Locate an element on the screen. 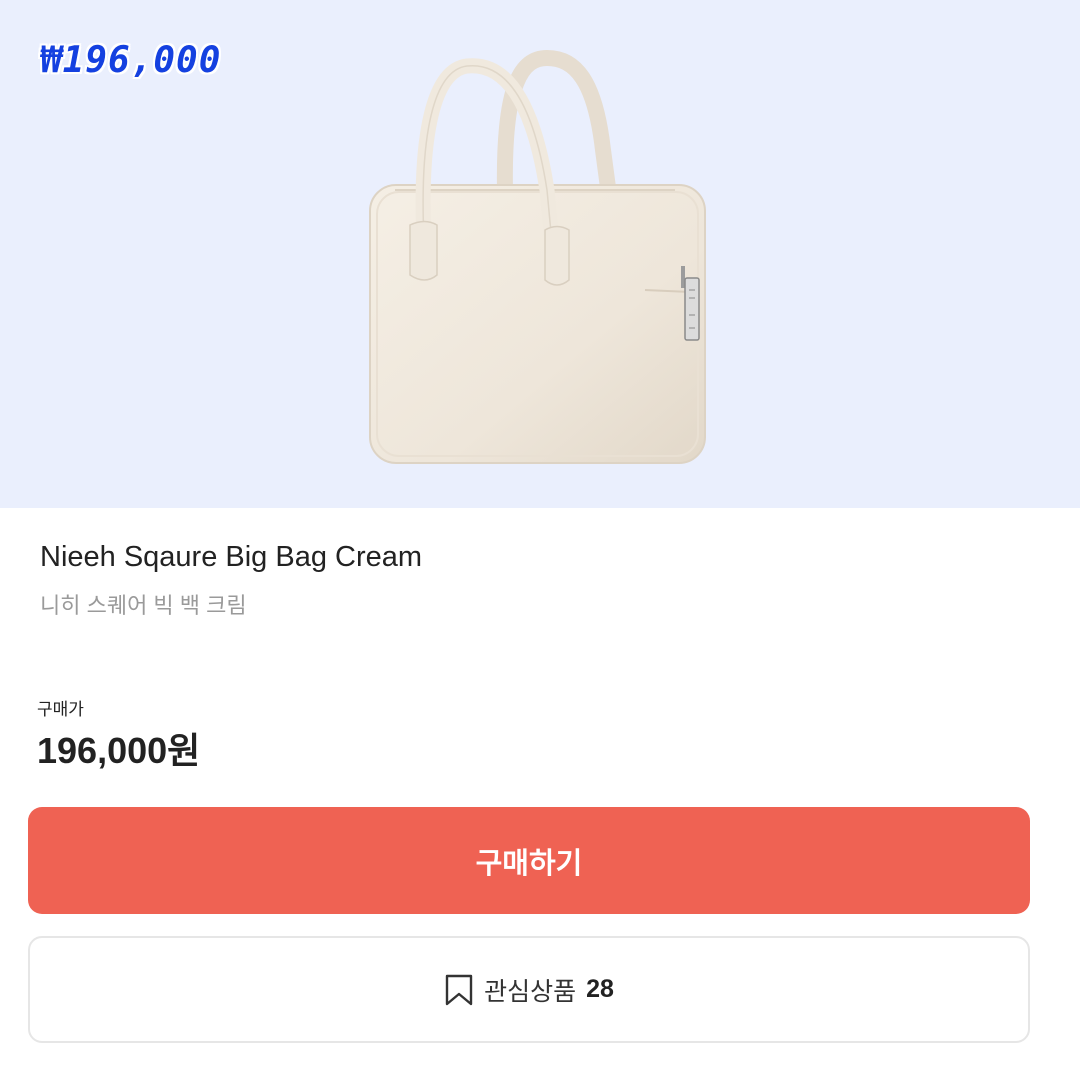 The height and width of the screenshot is (1080, 1080). buy-button: 구매하기 is located at coordinates (529, 860).